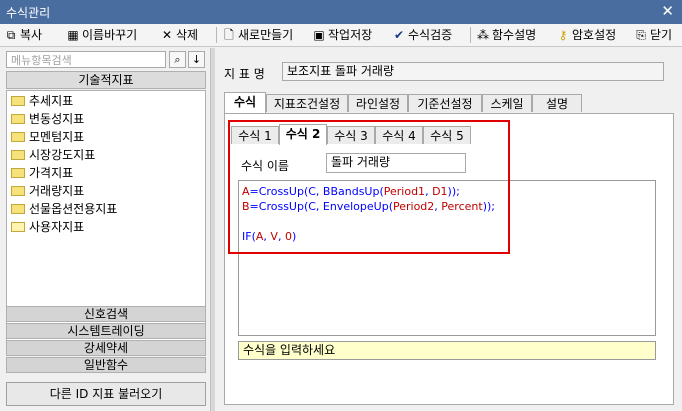  I want to click on code-args: (C, BBandsUp(, so click(343, 191).